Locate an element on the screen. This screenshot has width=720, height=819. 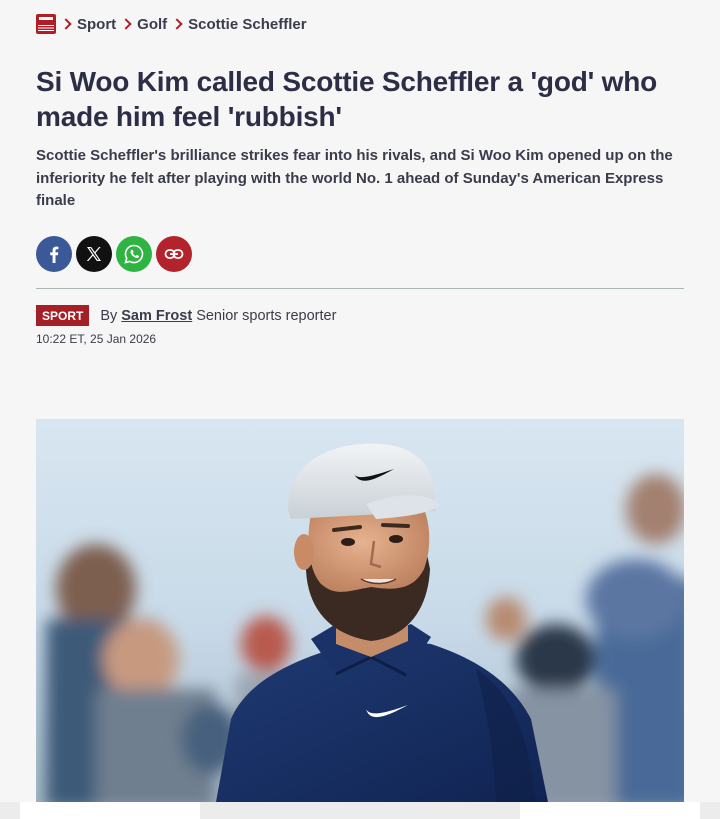
bottom-ad-strip is located at coordinates (360, 810).